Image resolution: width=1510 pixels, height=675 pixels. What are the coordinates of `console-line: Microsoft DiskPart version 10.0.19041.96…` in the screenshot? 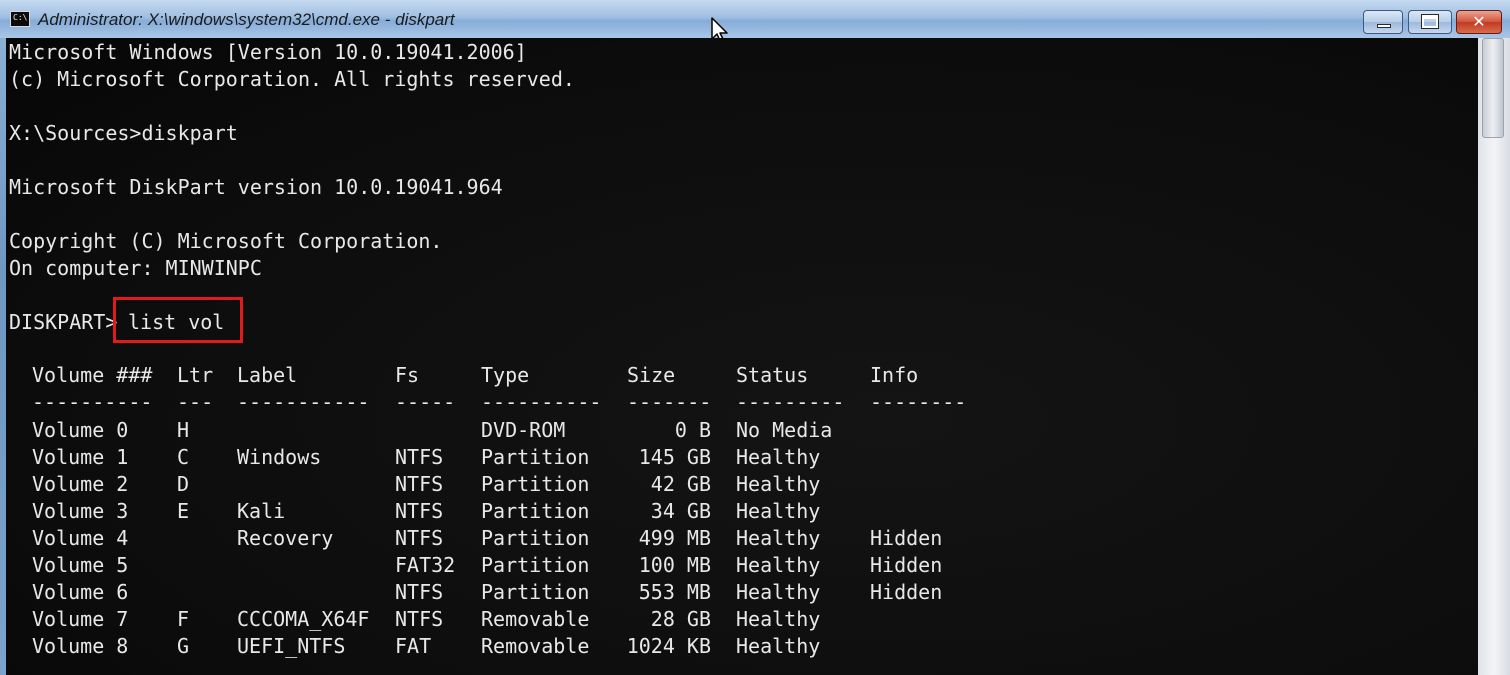 It's located at (256, 187).